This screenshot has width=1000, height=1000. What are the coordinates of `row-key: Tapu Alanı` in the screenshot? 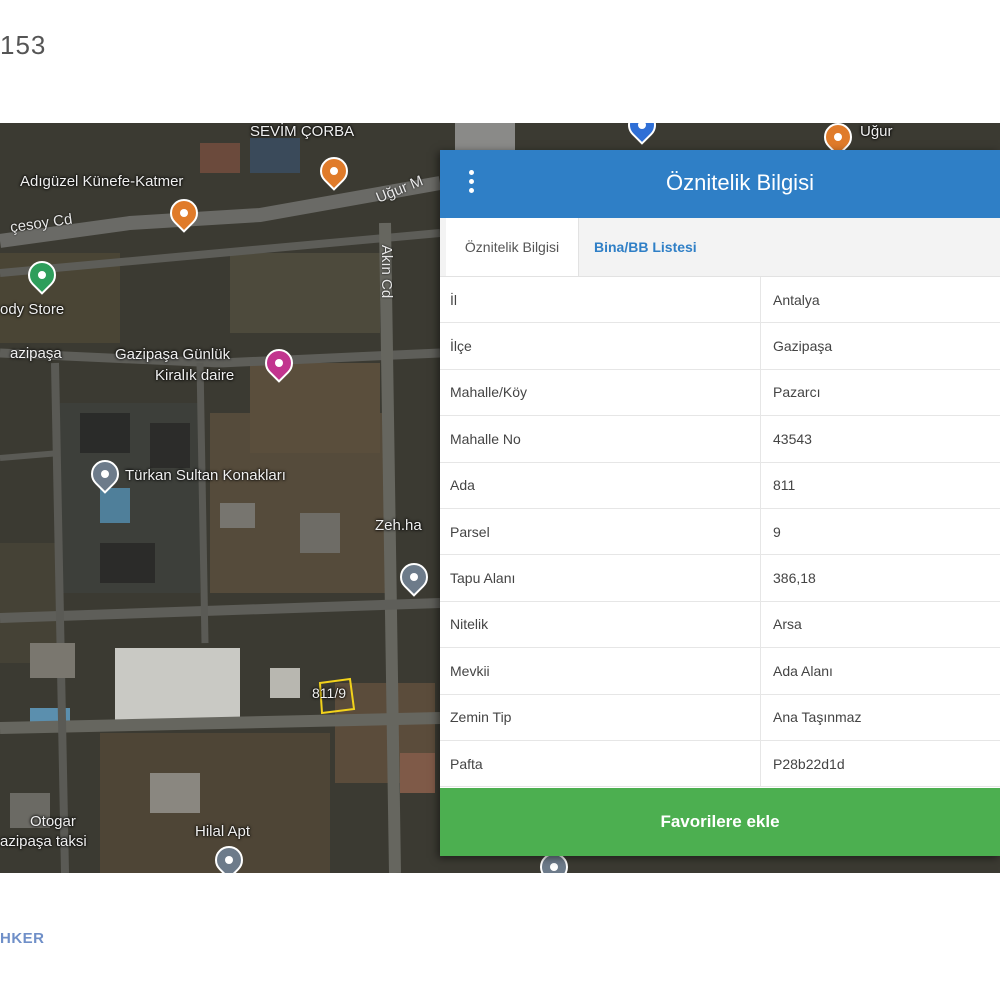 It's located at (600, 578).